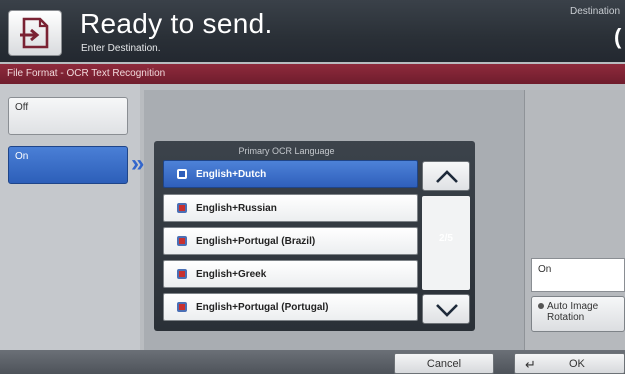  I want to click on chevron-down-icon, so click(447, 310).